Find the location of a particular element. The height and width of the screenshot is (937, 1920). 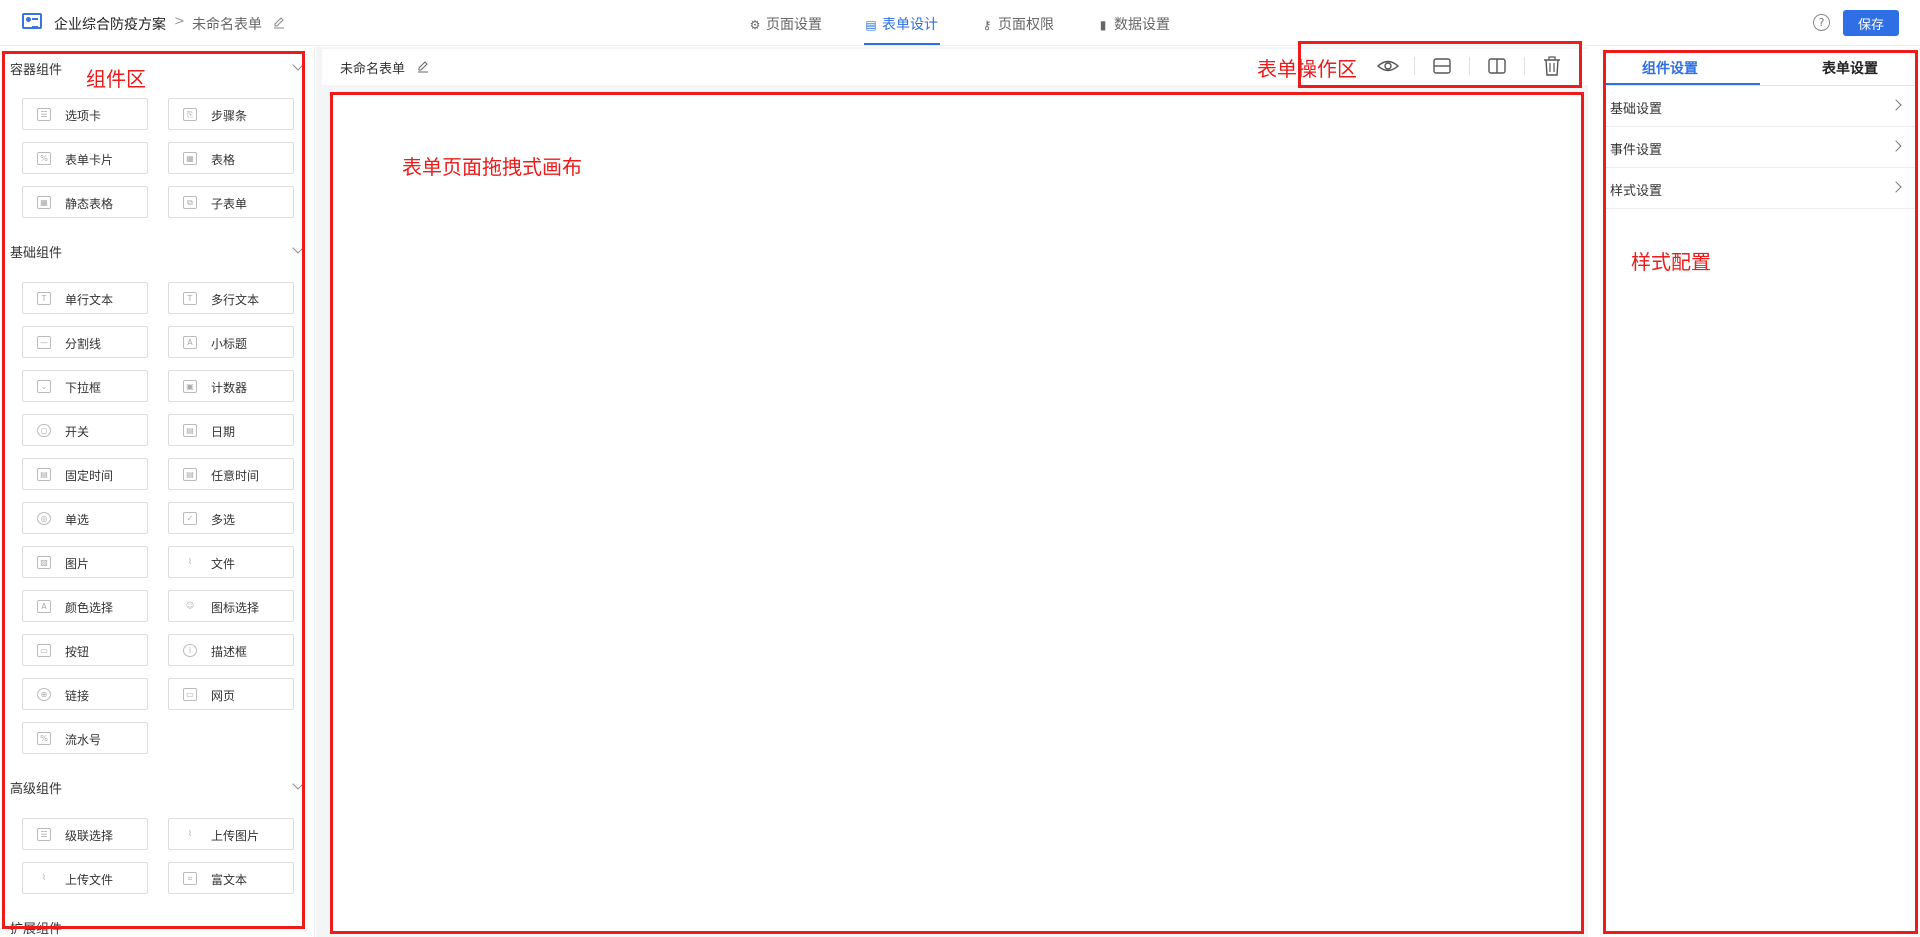

tab-form-design: ▤ 表单设计 is located at coordinates (901, 24).